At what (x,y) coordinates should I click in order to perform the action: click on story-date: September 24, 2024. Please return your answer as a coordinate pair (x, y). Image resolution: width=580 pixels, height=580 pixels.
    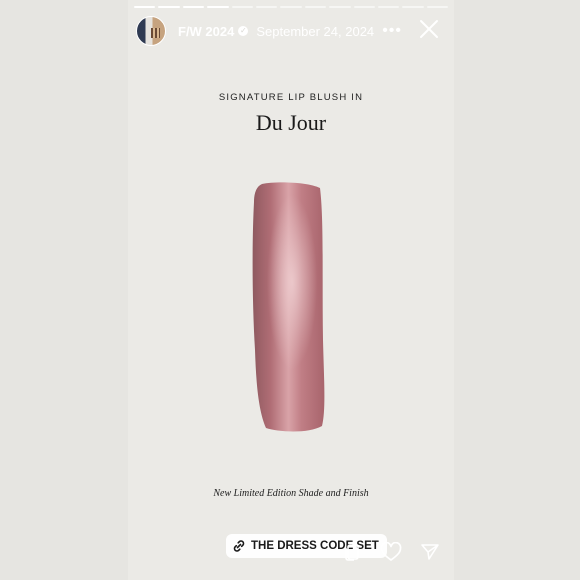
    Looking at the image, I should click on (315, 31).